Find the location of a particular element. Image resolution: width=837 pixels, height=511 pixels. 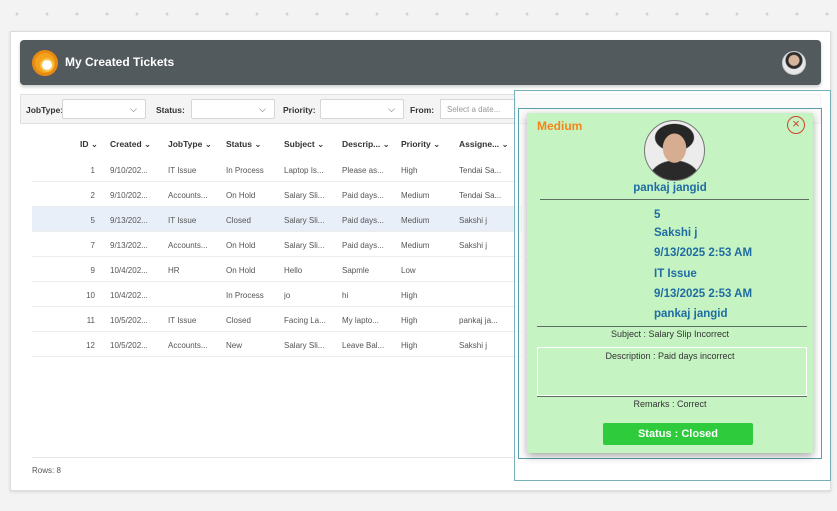

assignee-name: Sakshi j is located at coordinates (676, 233).